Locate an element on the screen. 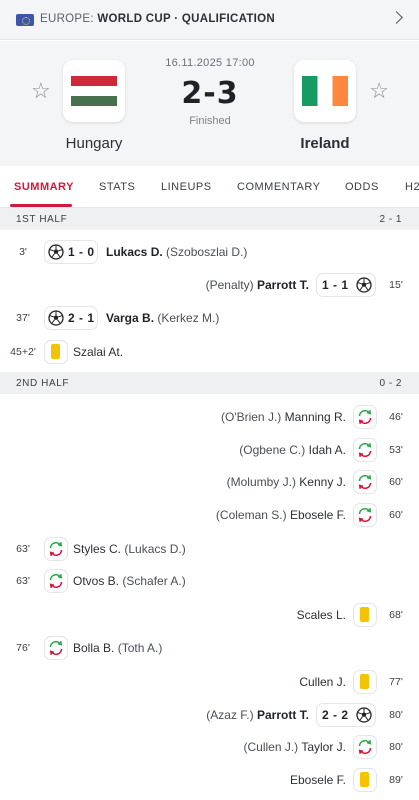 This screenshot has width=419, height=800. event-row: Scales L. 68' is located at coordinates (209, 615).